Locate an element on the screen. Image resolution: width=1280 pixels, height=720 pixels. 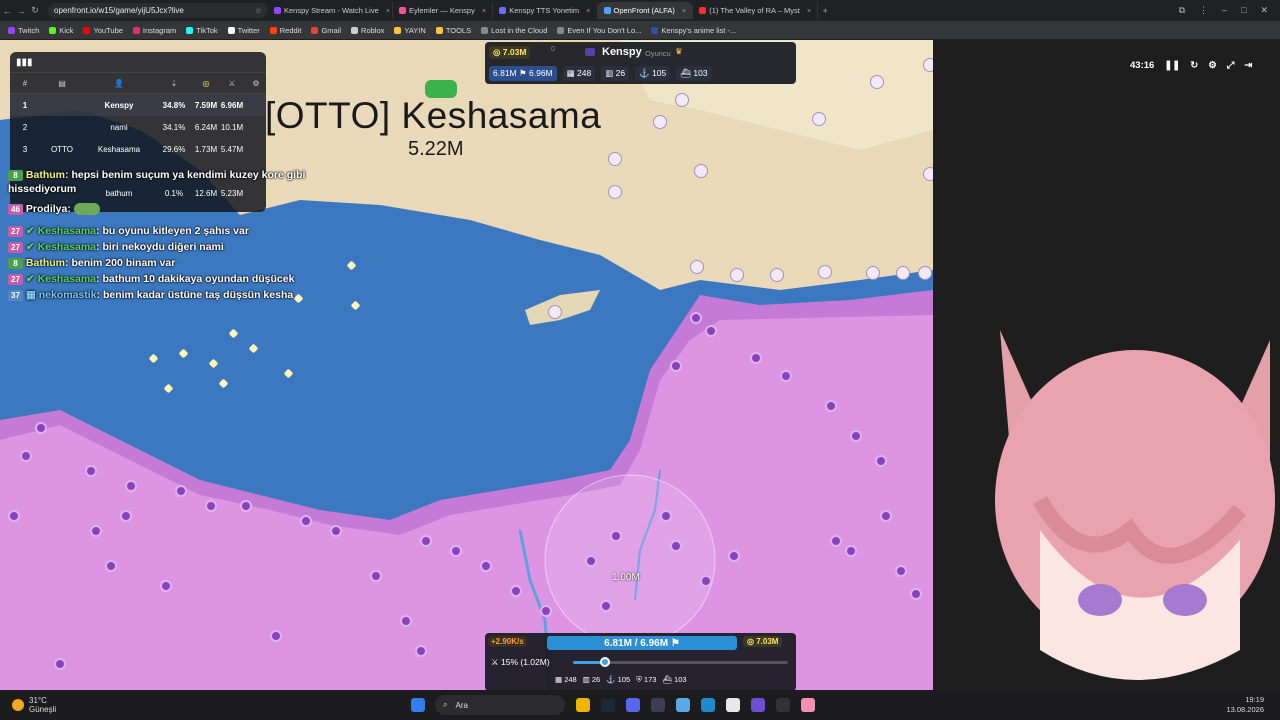
gold: 7.59M is located at coordinates (206, 105).